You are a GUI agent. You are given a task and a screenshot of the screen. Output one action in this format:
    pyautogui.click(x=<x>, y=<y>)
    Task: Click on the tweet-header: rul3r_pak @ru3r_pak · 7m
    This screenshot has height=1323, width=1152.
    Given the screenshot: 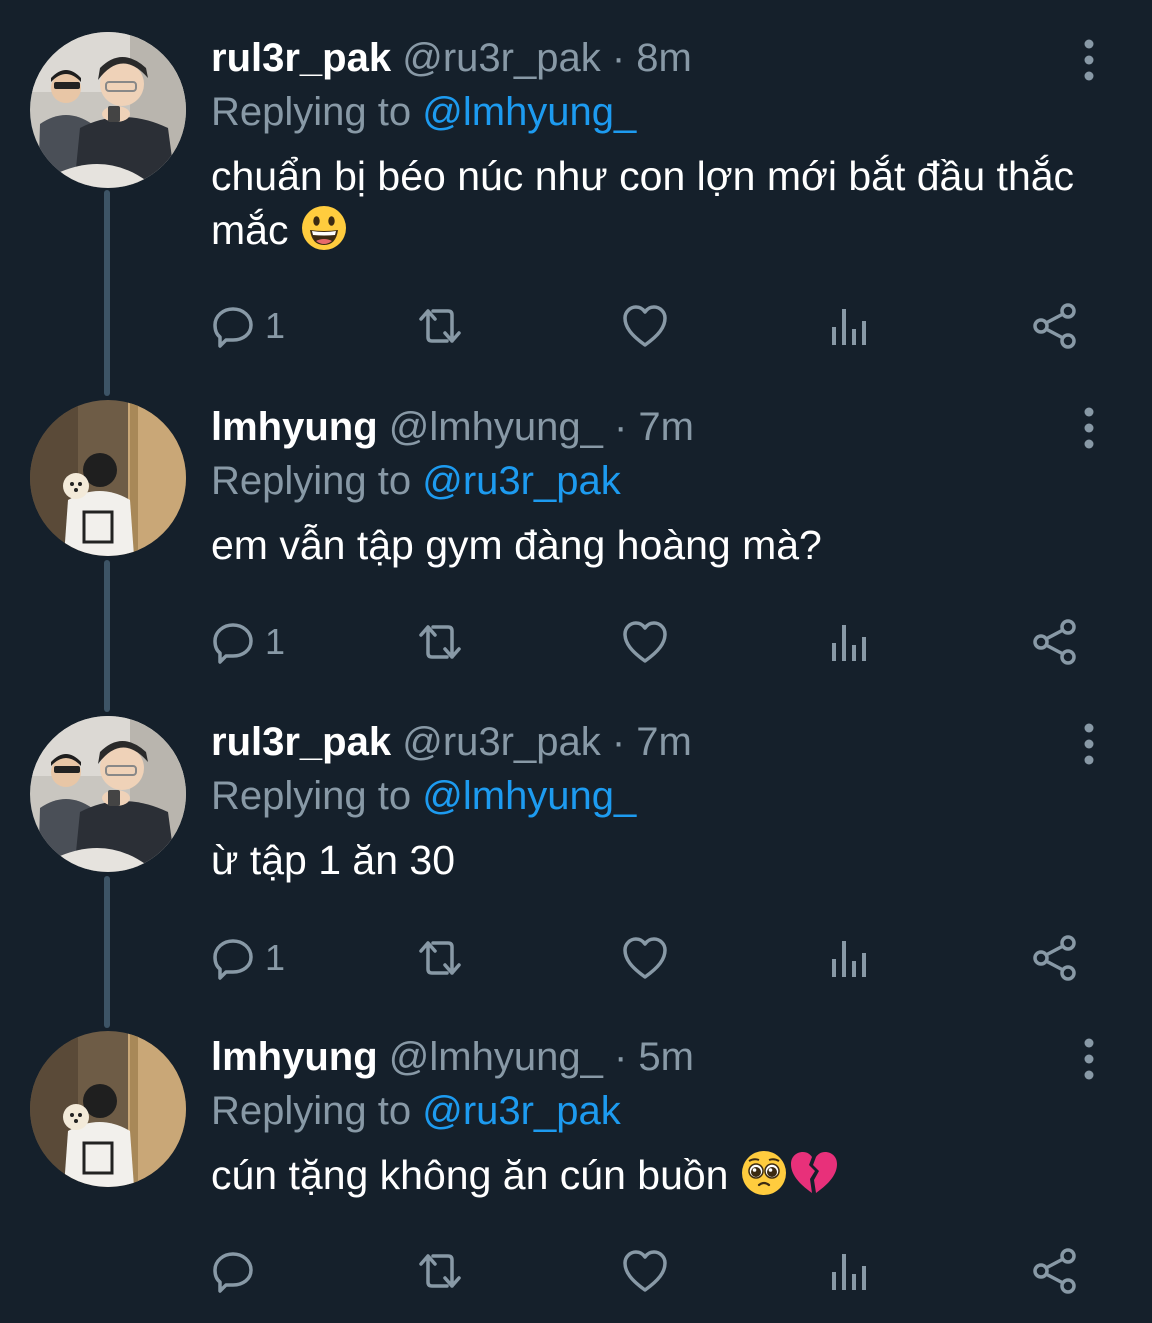 What is the action you would take?
    pyautogui.click(x=646, y=742)
    